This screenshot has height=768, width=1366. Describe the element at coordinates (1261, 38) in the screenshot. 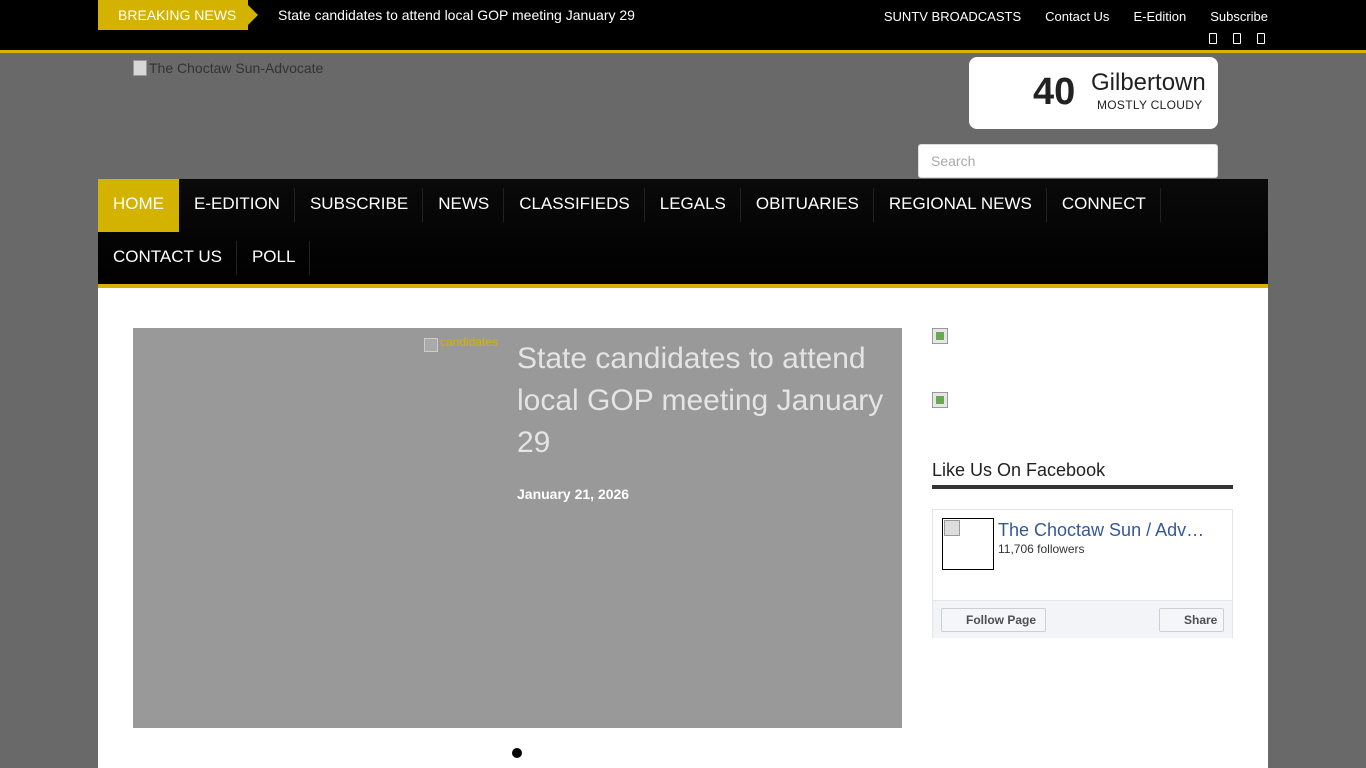

I see `instagram-icon` at that location.